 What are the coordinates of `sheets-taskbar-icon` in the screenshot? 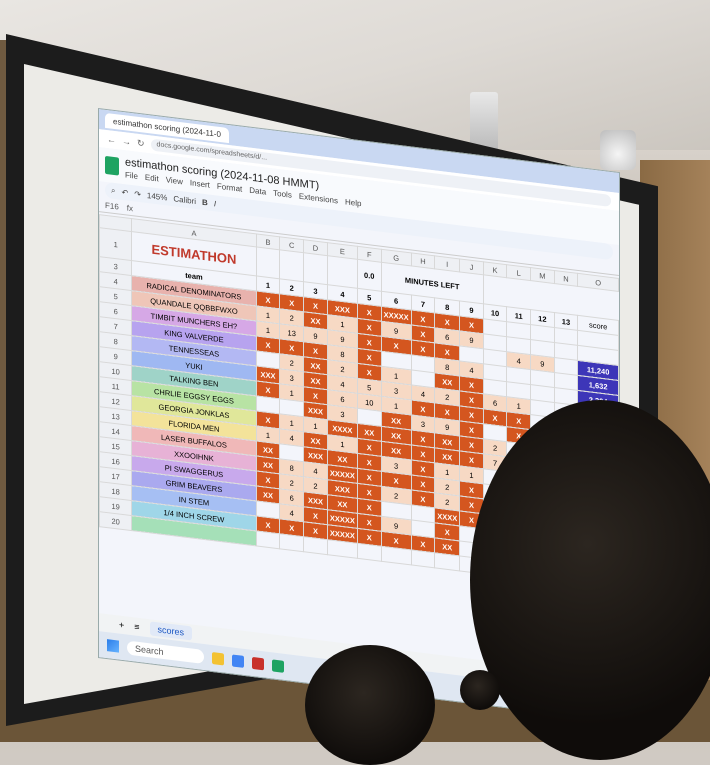 It's located at (277, 666).